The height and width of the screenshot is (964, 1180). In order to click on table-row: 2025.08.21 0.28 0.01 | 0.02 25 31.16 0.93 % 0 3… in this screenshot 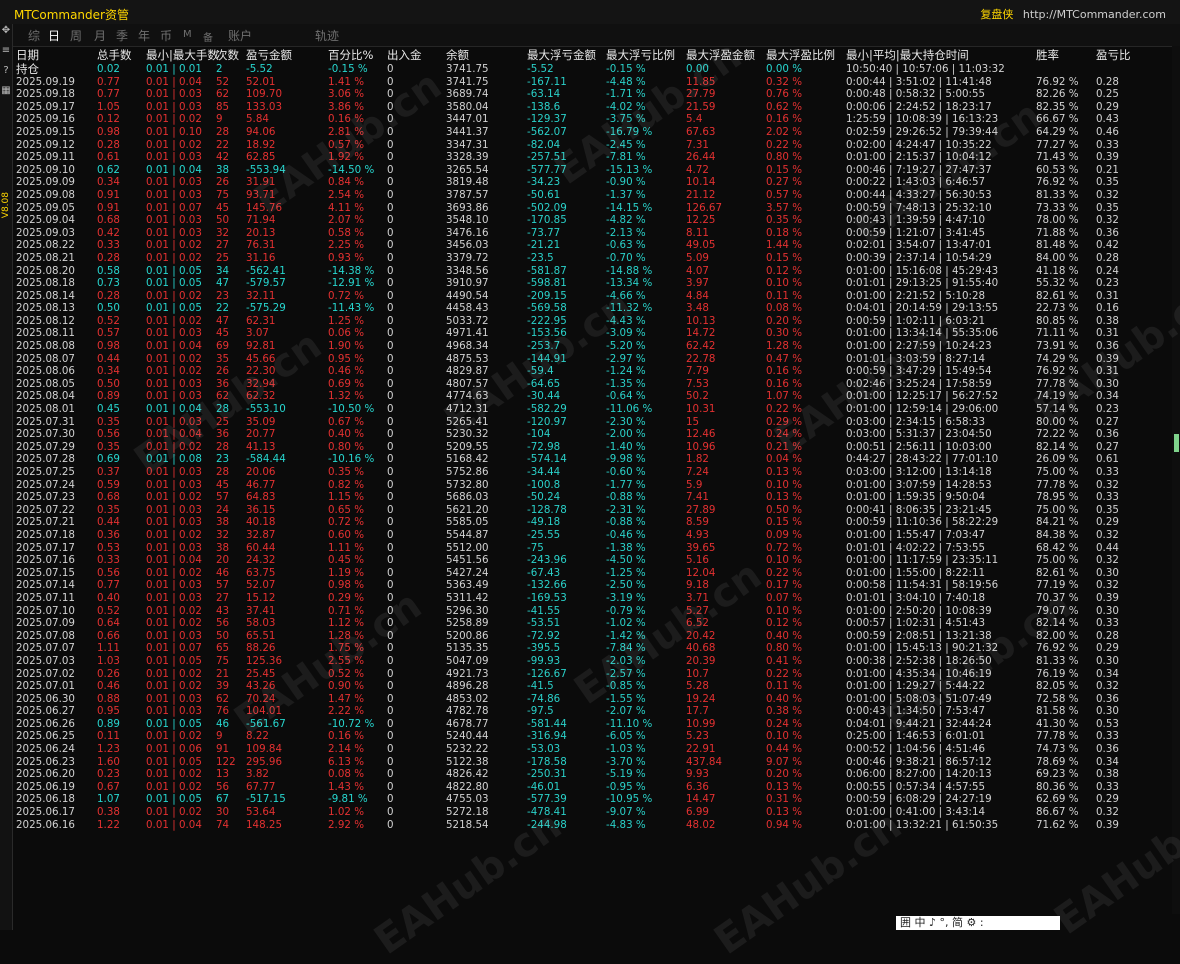, I will do `click(593, 258)`.